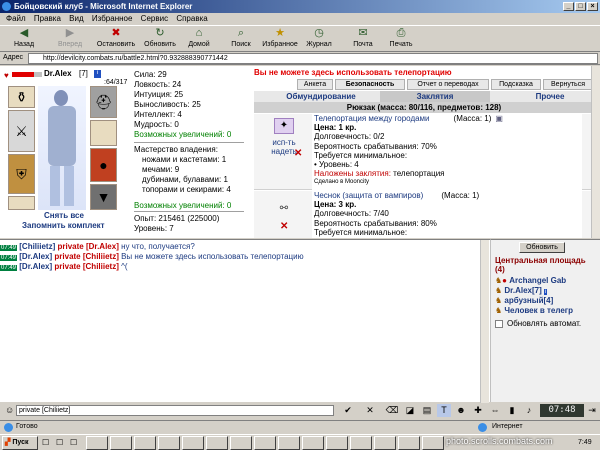 The width and height of the screenshot is (600, 450). What do you see at coordinates (83, 73) in the screenshot?
I see `character-level: [7]` at bounding box center [83, 73].